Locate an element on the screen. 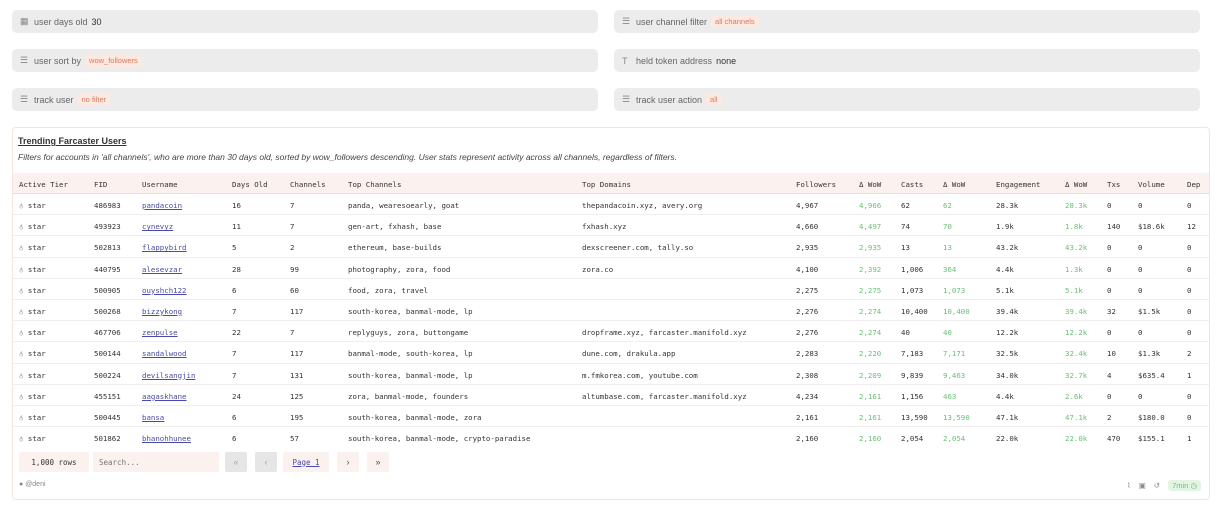 Image resolution: width=1220 pixels, height=522 pixels. clock-icon: ◷ is located at coordinates (1193, 485).